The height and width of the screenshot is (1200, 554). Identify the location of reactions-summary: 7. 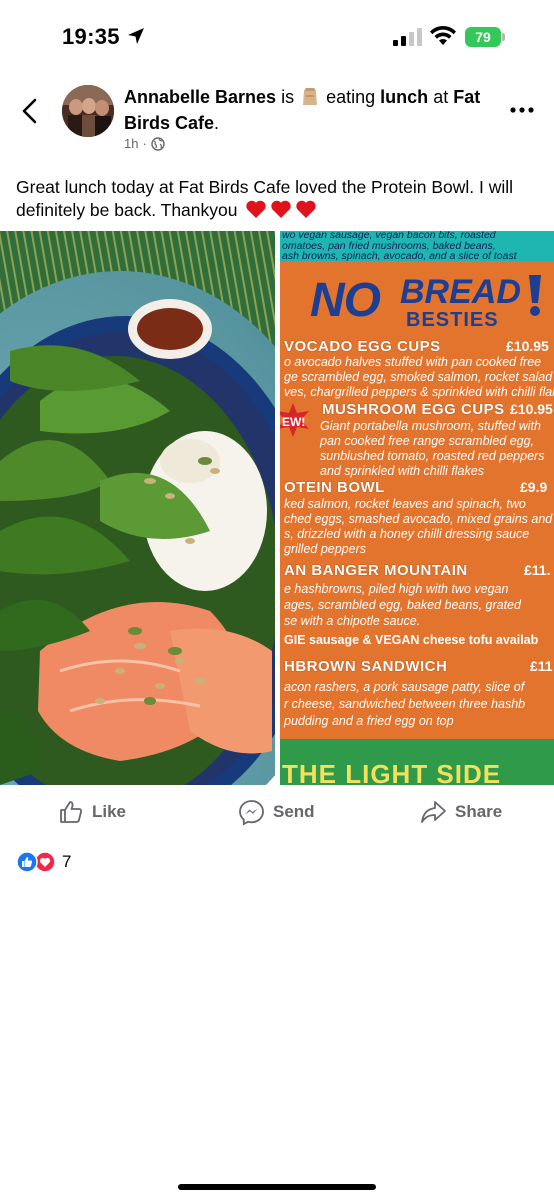
(43, 862).